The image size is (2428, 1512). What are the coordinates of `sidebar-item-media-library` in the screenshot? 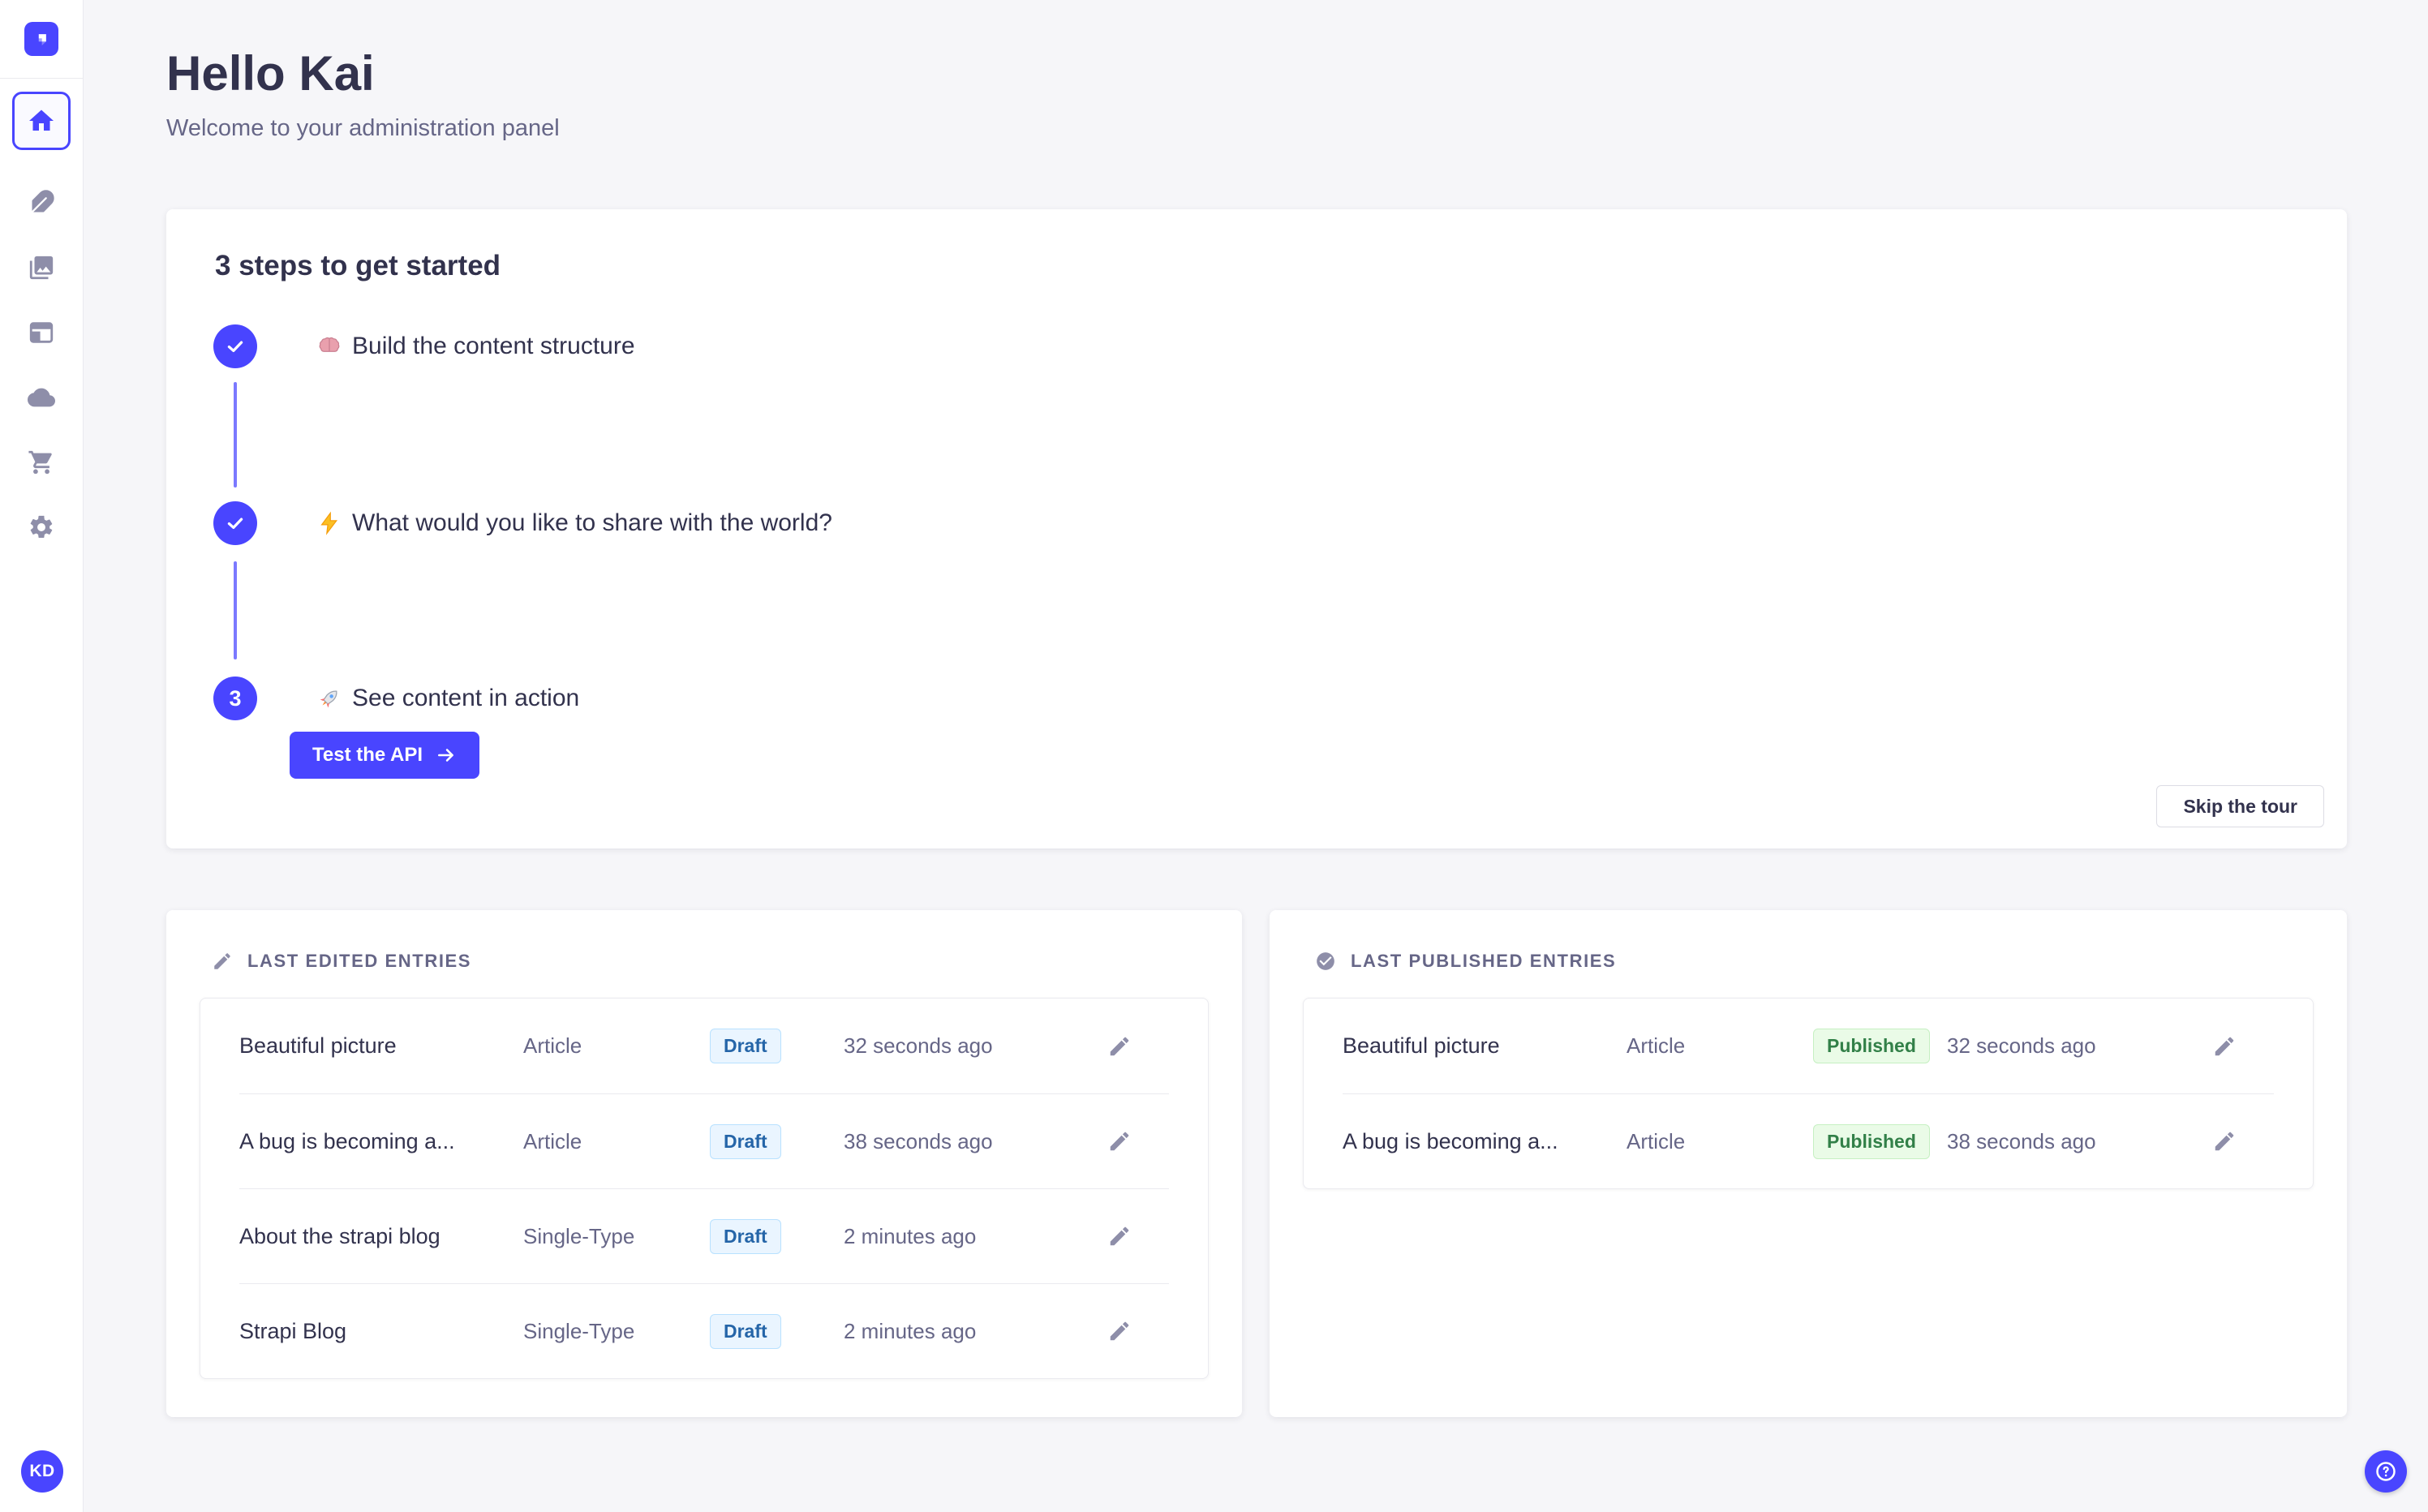 It's located at (41, 267).